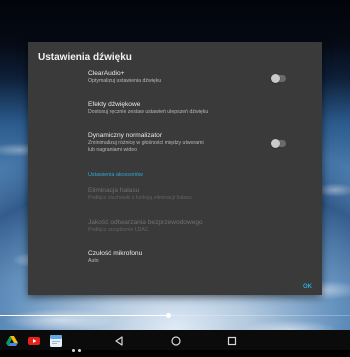 The image size is (350, 357). Describe the element at coordinates (168, 315) in the screenshot. I see `seekbar-thumb` at that location.